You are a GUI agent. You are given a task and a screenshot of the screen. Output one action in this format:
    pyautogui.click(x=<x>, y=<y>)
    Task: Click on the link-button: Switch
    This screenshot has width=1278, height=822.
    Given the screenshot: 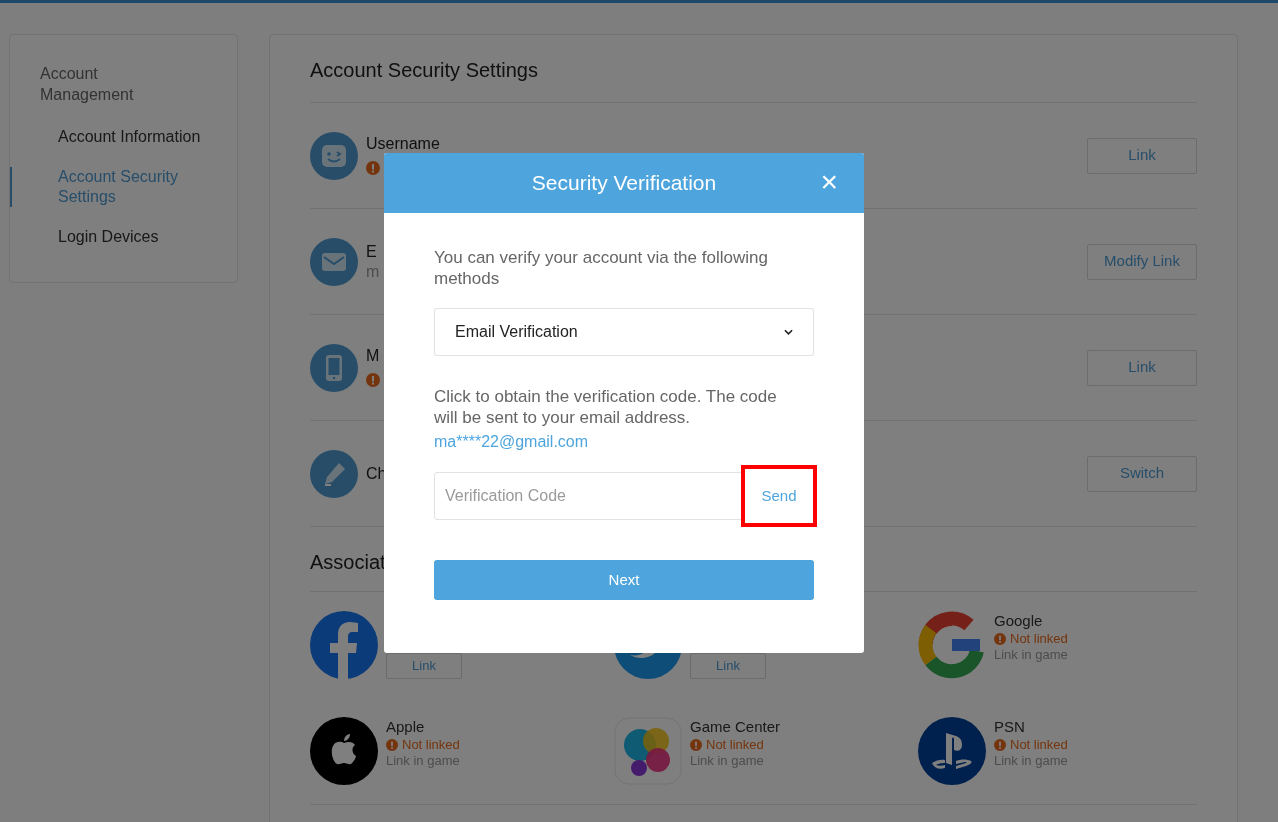 What is the action you would take?
    pyautogui.click(x=1142, y=473)
    